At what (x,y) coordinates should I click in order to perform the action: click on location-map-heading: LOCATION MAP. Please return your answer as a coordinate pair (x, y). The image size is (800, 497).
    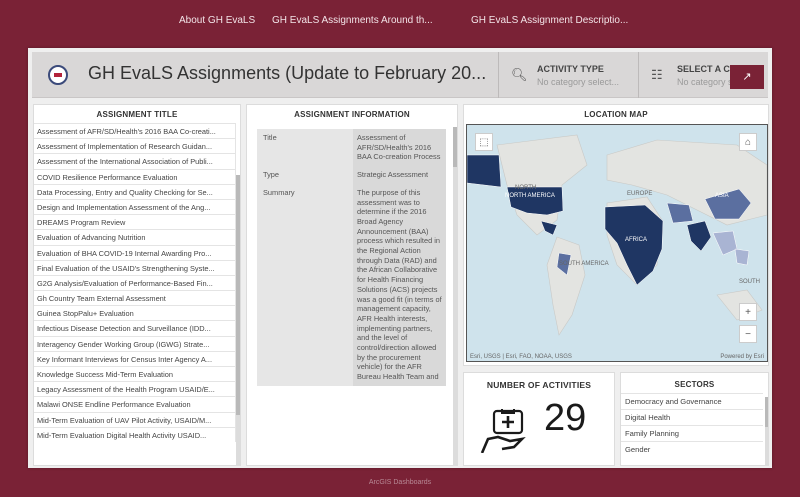
    Looking at the image, I should click on (616, 114).